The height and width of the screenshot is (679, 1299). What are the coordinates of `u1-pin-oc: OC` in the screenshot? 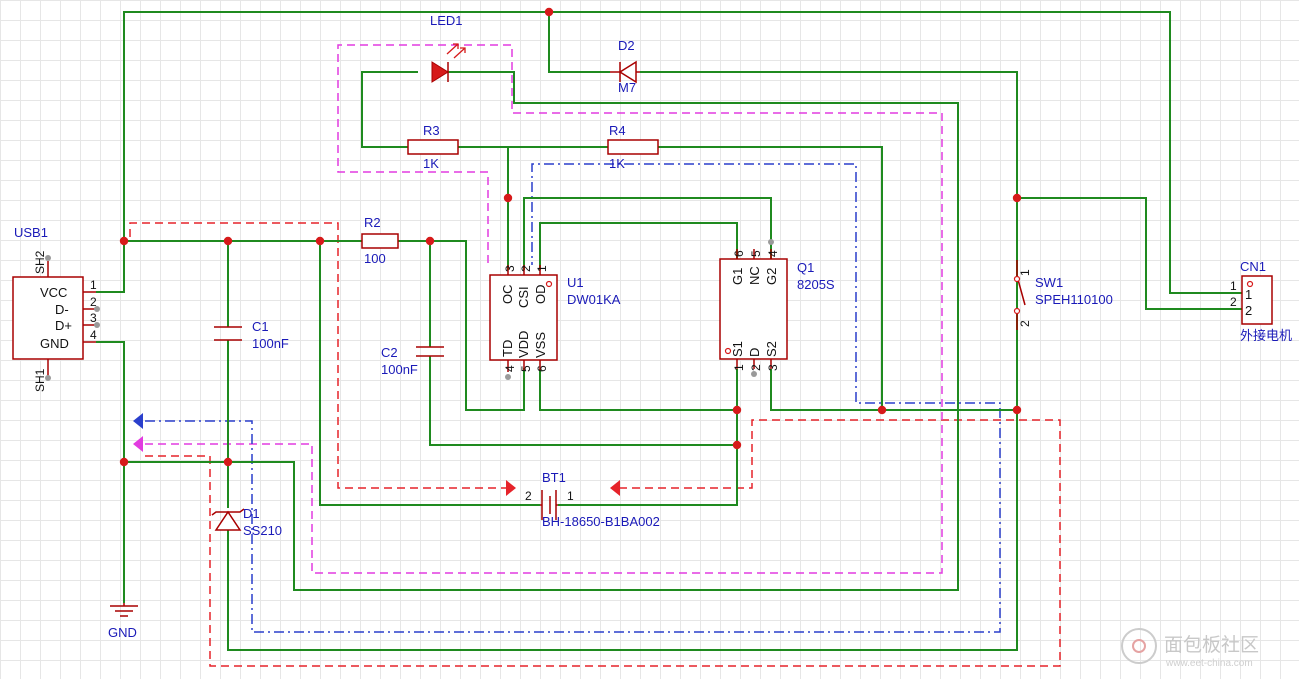 It's located at (507, 295).